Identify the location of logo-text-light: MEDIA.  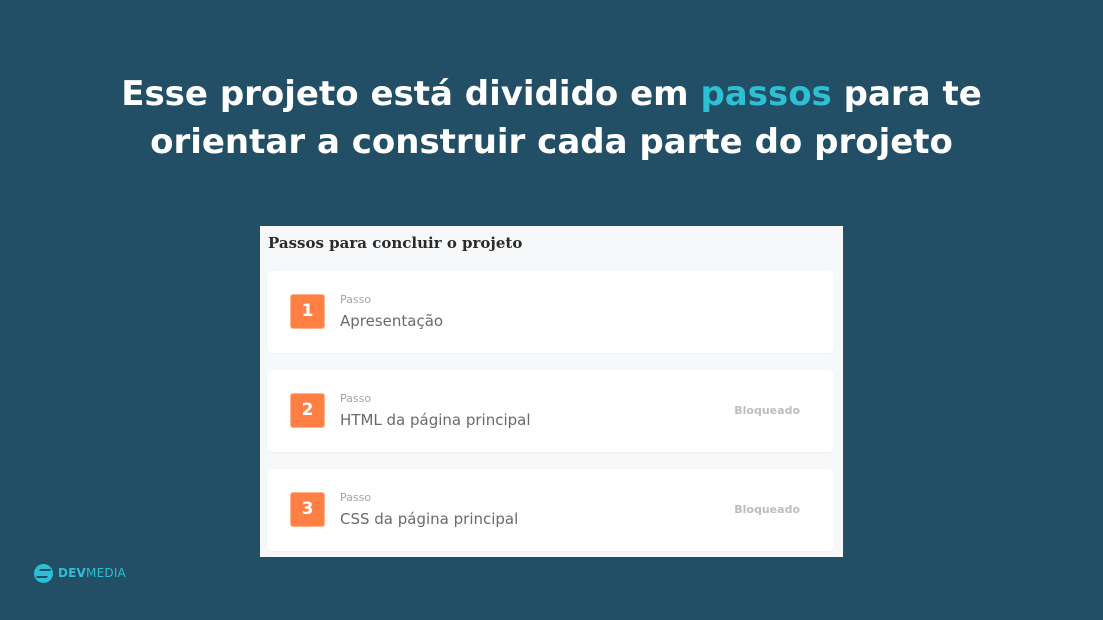
(106, 573).